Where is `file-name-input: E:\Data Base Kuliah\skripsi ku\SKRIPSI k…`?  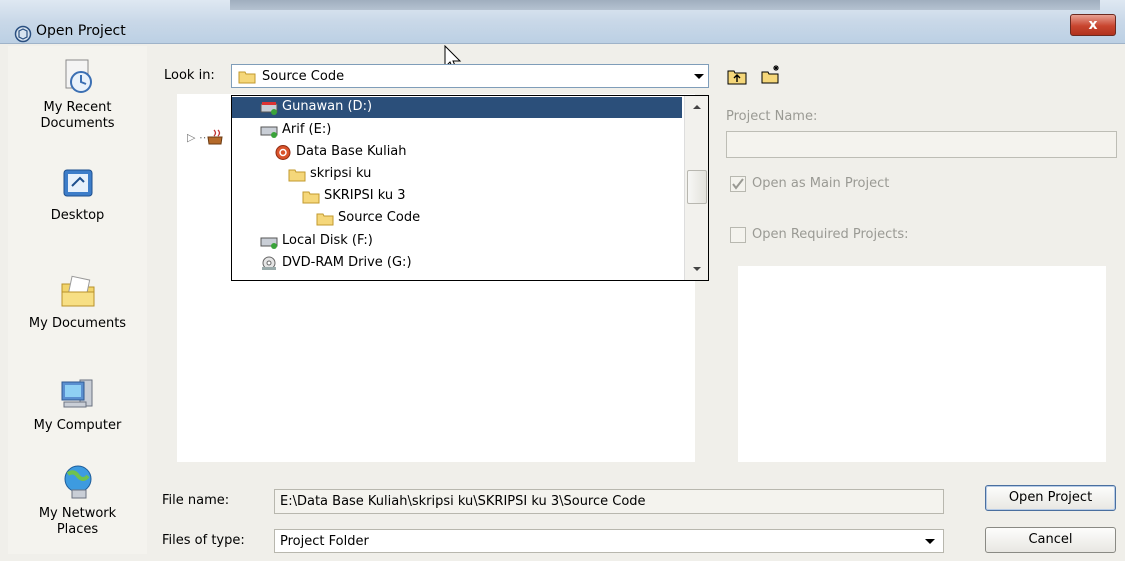
file-name-input: E:\Data Base Kuliah\skripsi ku\SKRIPSI k… is located at coordinates (609, 501).